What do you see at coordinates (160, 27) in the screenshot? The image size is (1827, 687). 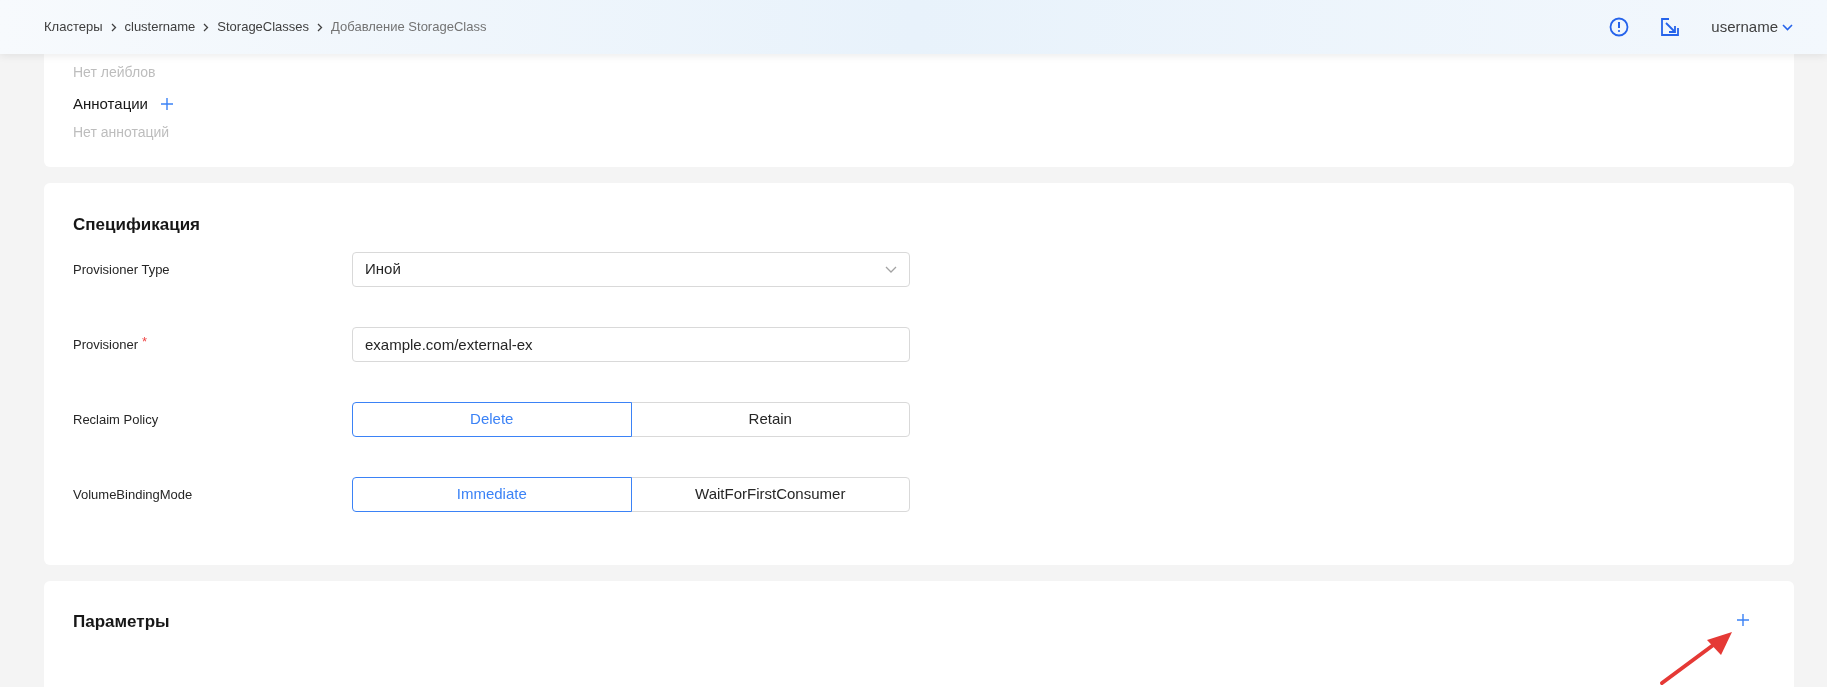 I see `breadcrumb-link: clustername` at bounding box center [160, 27].